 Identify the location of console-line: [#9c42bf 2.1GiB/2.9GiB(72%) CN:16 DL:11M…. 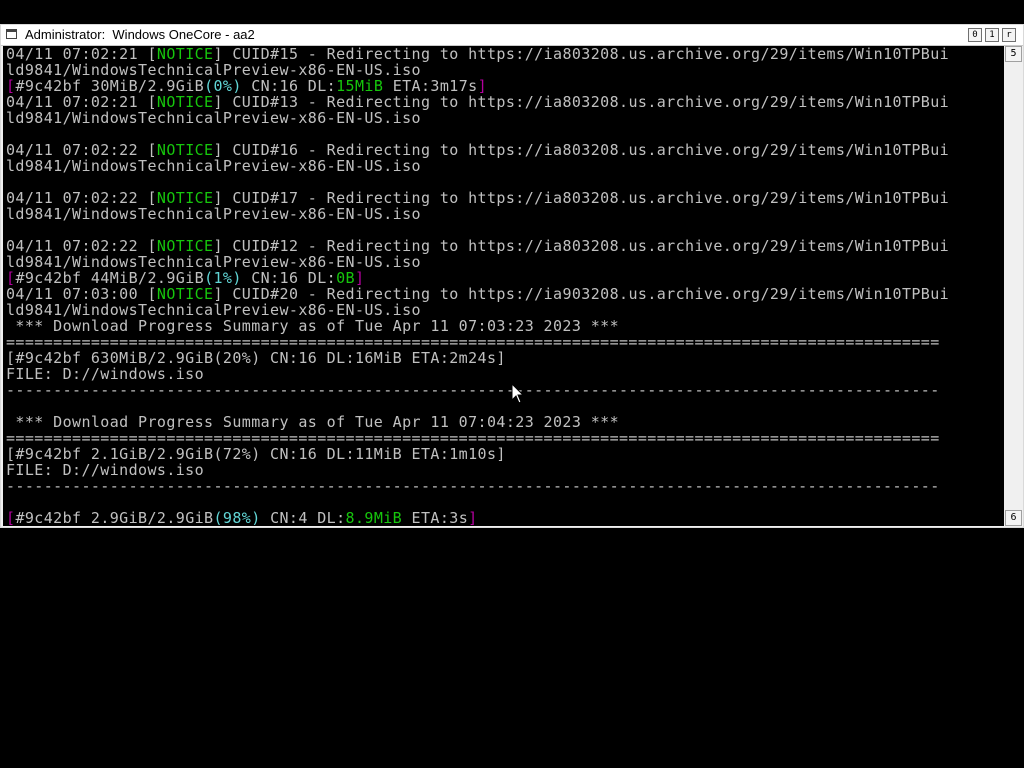
(505, 454).